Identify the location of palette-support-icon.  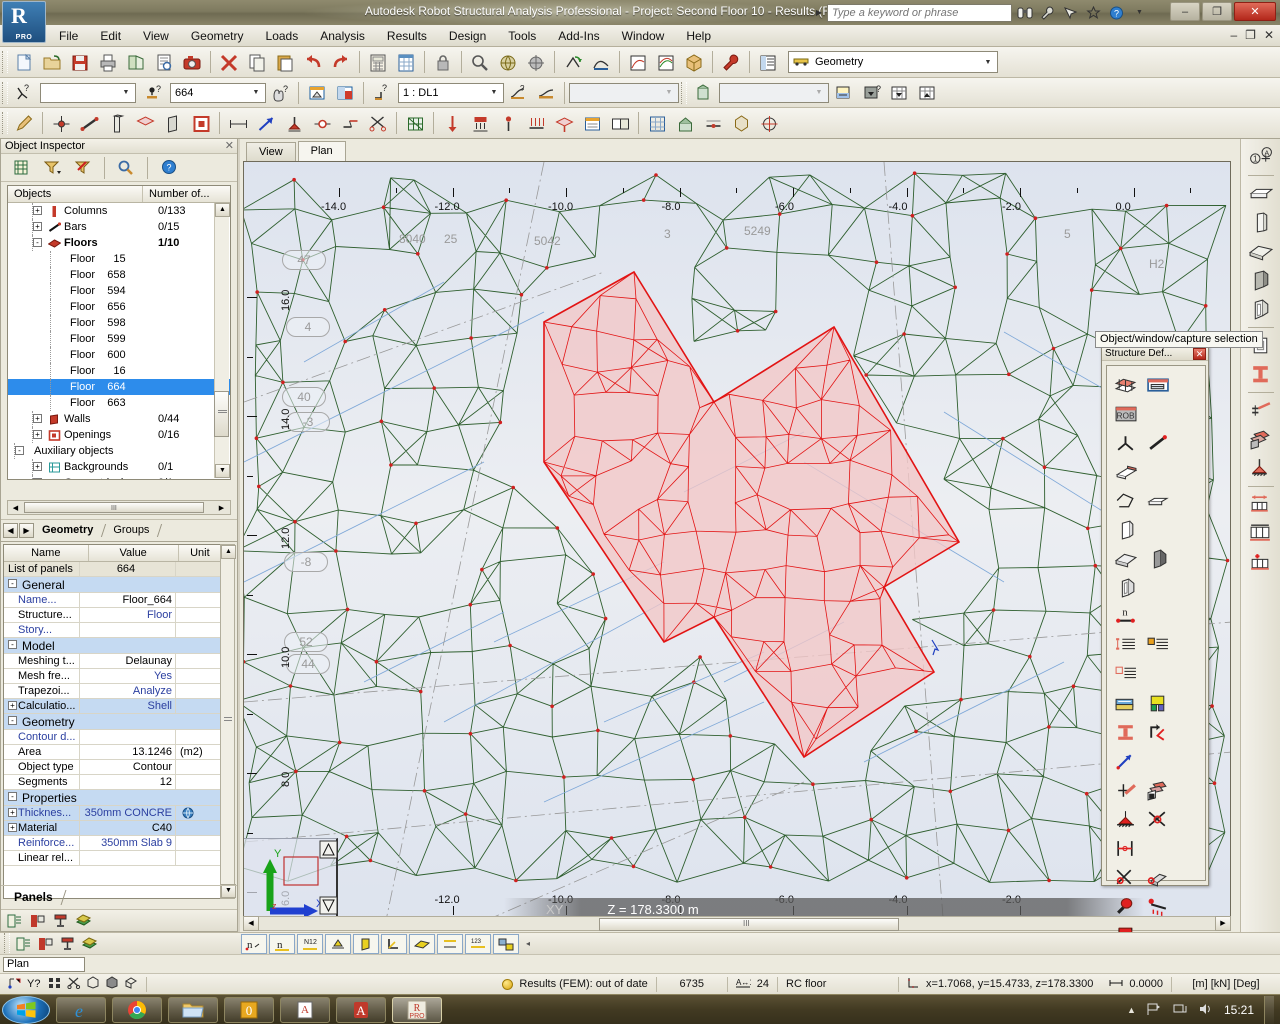
(1125, 819).